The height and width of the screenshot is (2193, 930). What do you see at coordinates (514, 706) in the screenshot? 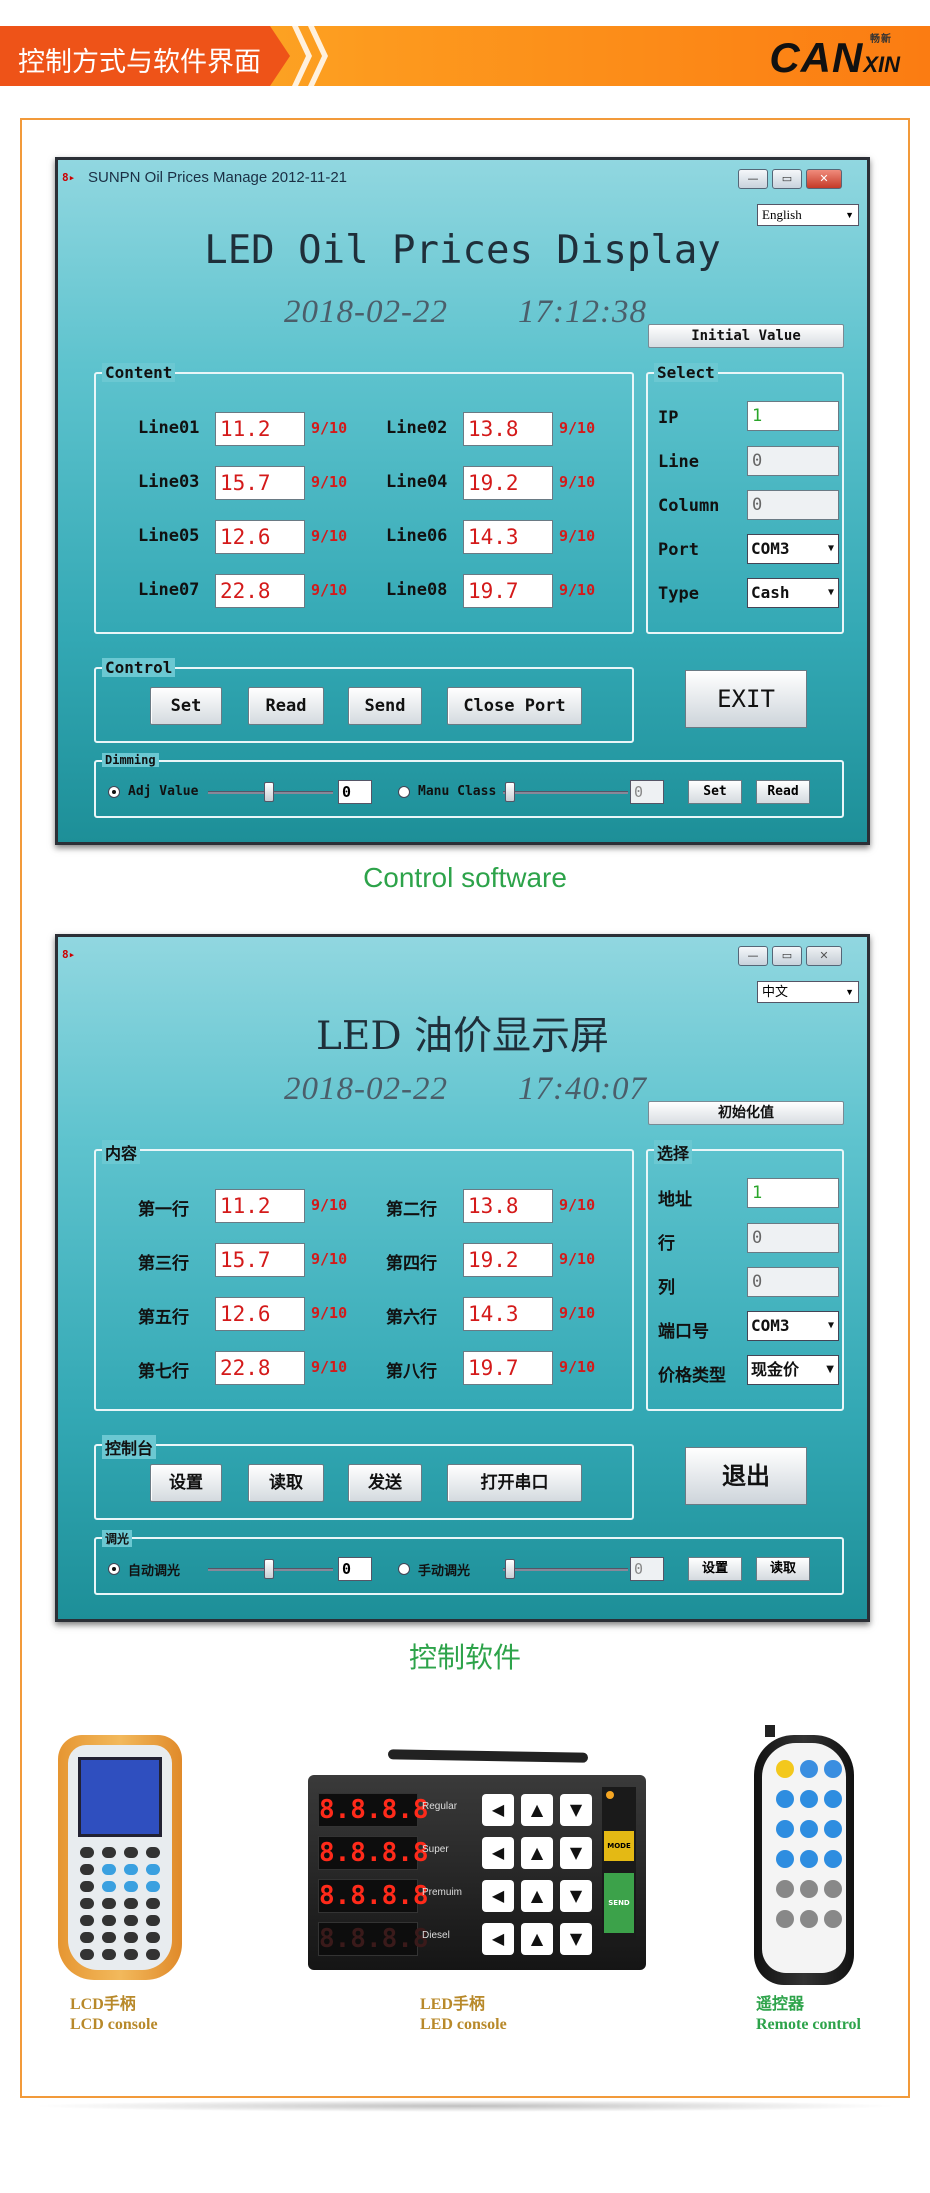
I see `close-port-button: Close Port` at bounding box center [514, 706].